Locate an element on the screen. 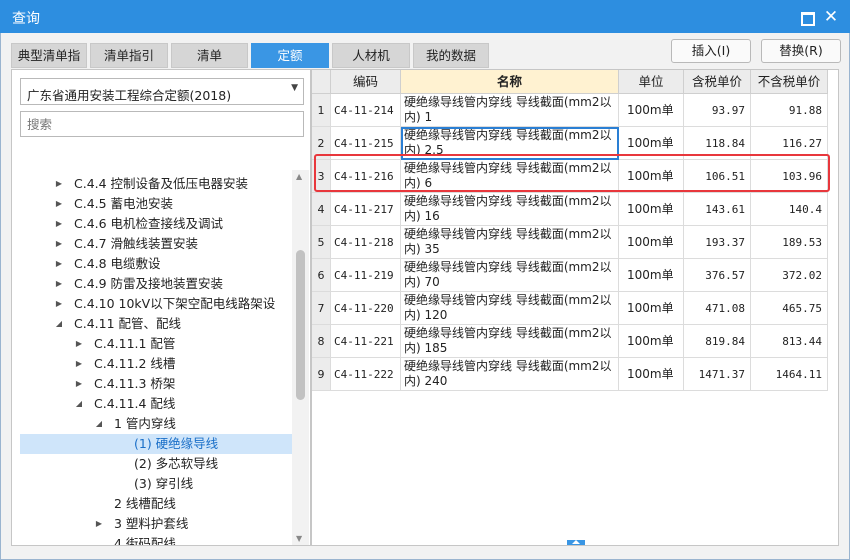 This screenshot has width=850, height=560. tree-scrollbar: ▲ ▼ is located at coordinates (300, 357).